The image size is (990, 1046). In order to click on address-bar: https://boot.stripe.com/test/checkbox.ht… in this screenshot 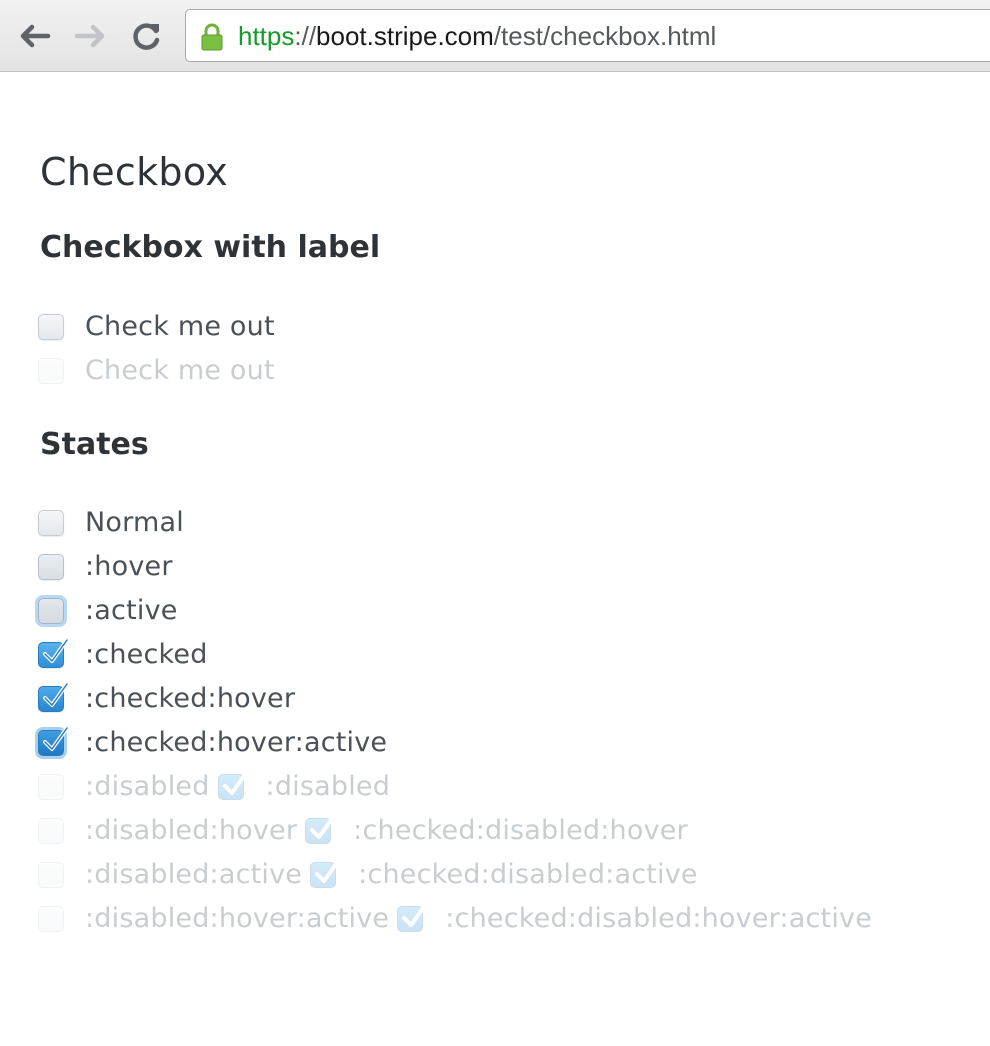, I will do `click(587, 35)`.